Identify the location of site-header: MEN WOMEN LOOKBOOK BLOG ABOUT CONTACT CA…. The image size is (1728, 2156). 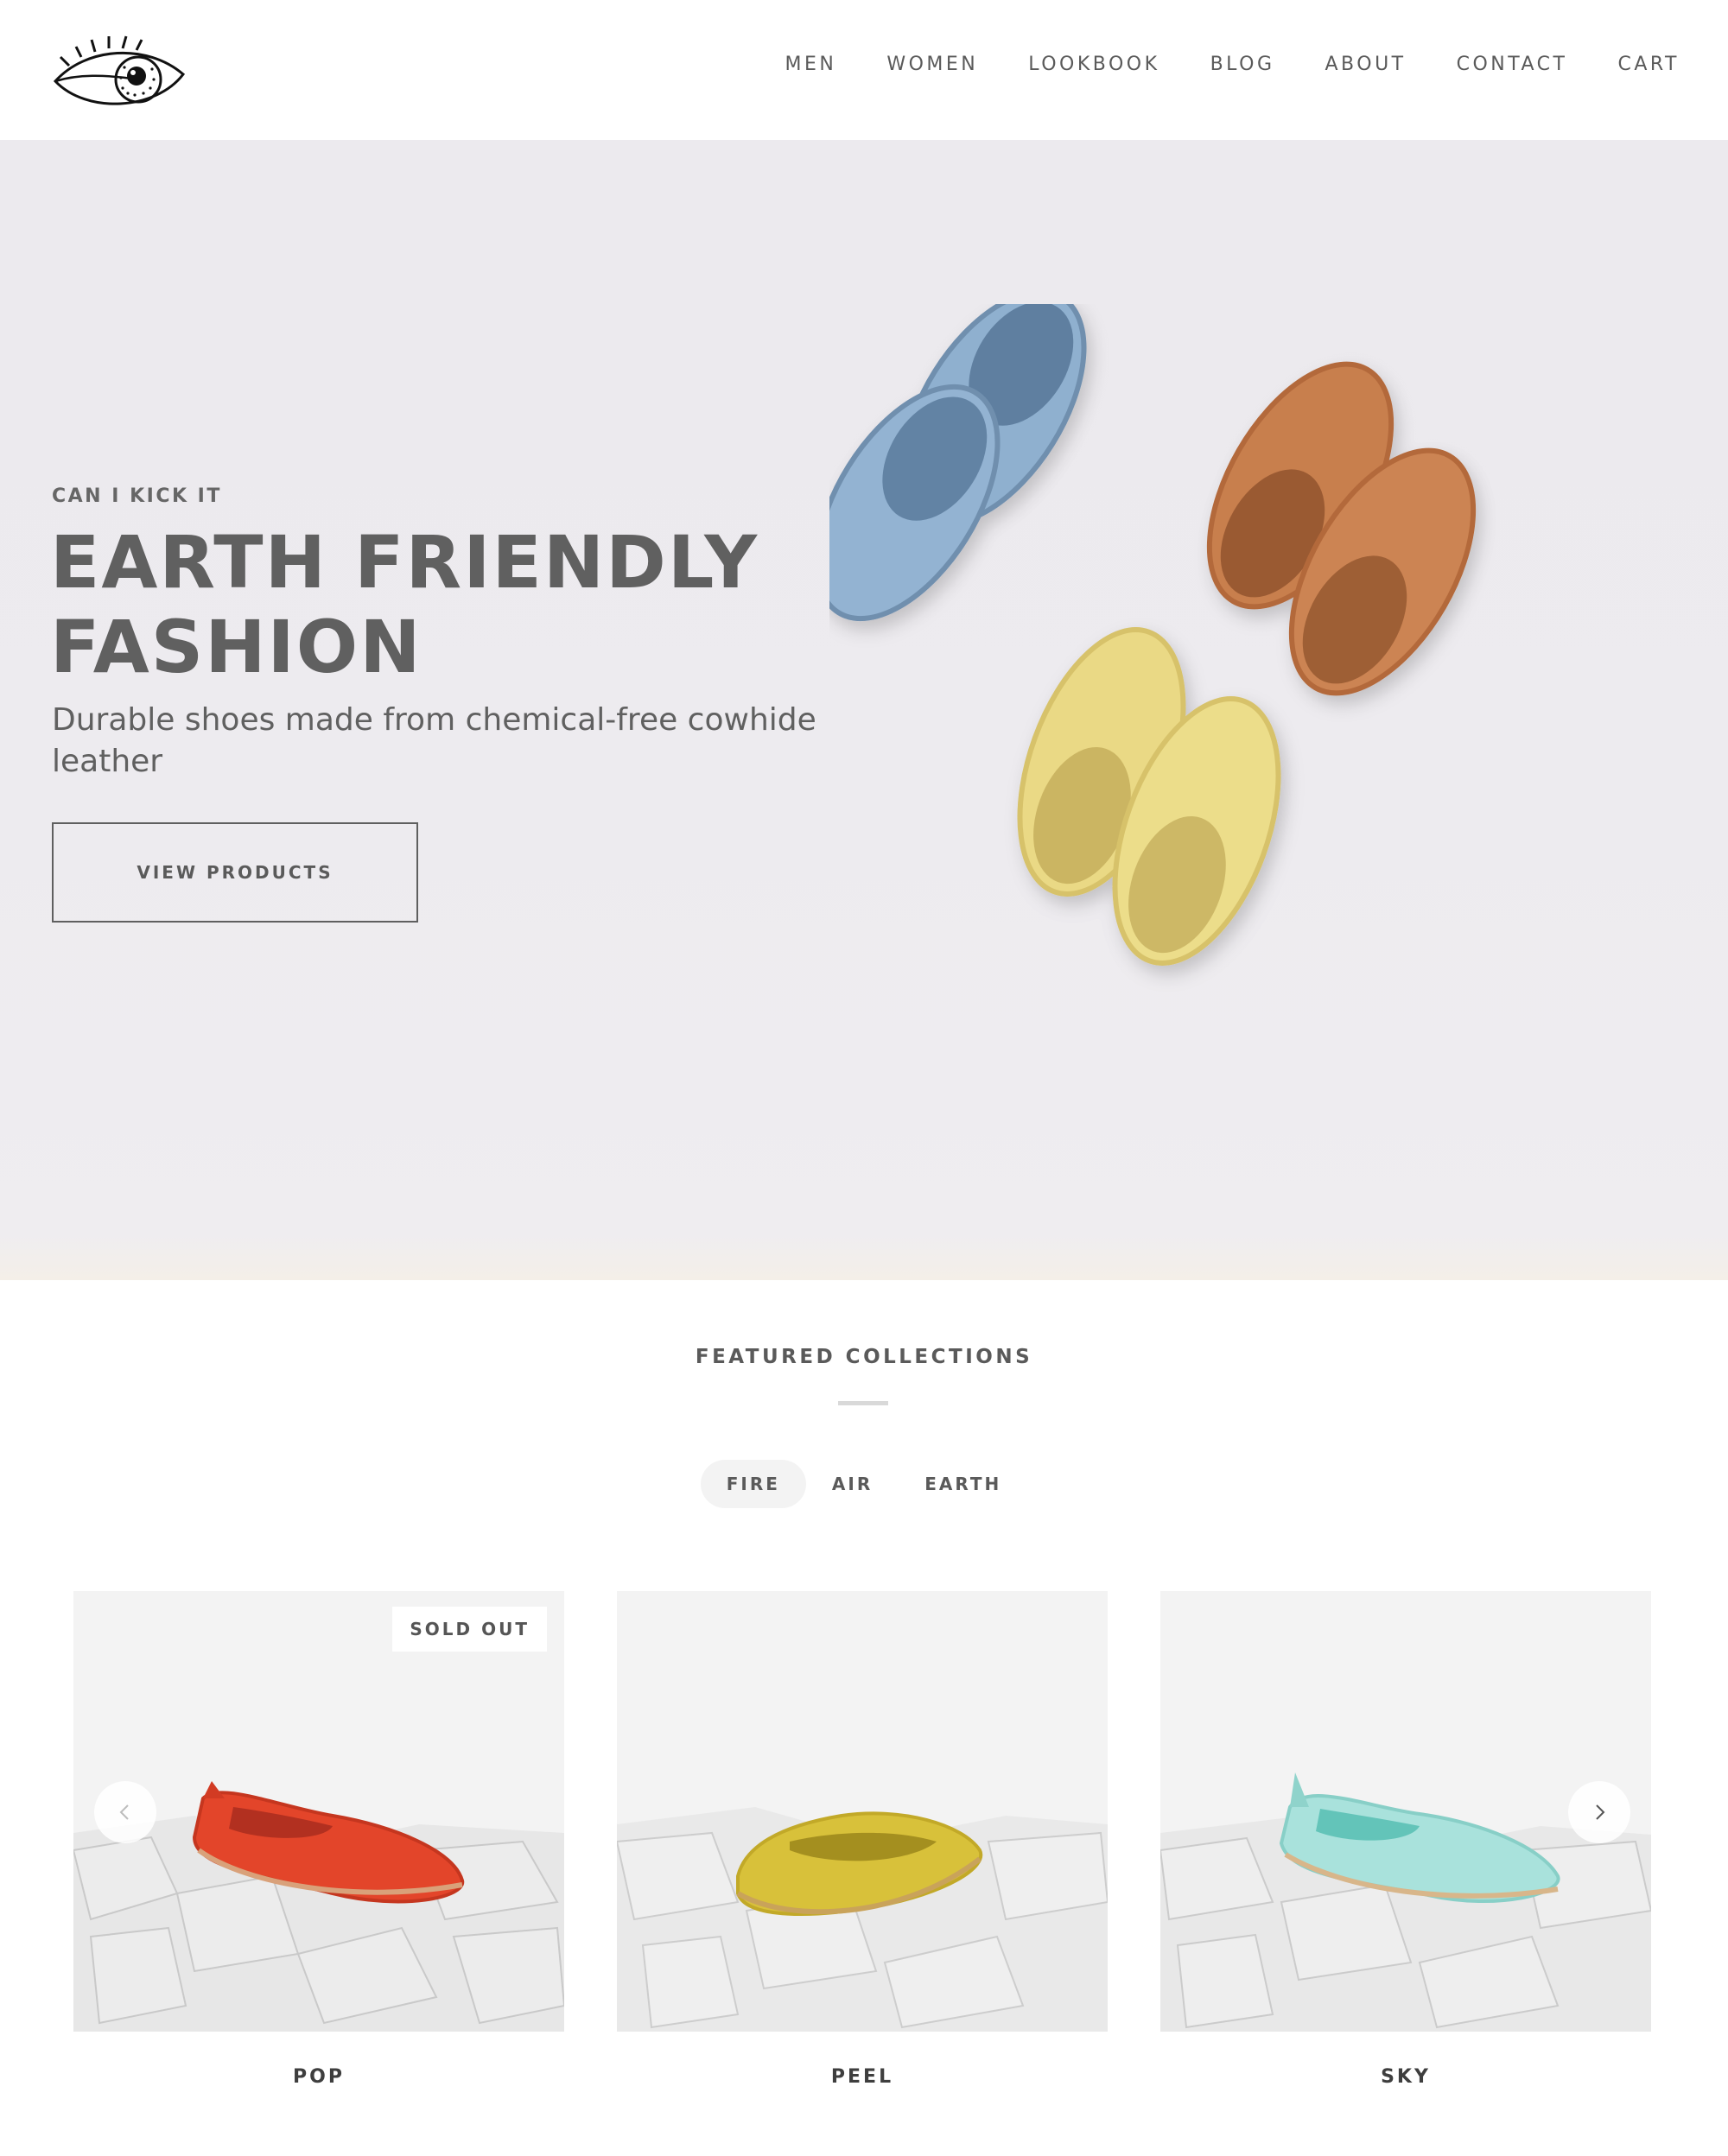
(864, 70).